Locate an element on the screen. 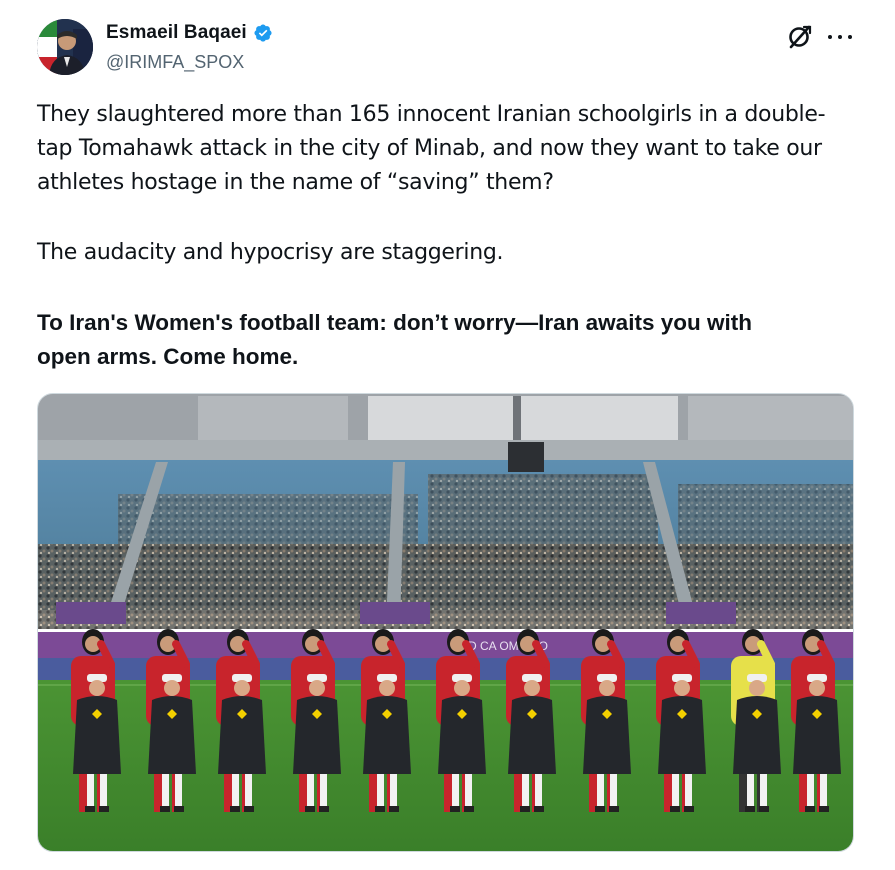  profile-photo-icon is located at coordinates (65, 47).